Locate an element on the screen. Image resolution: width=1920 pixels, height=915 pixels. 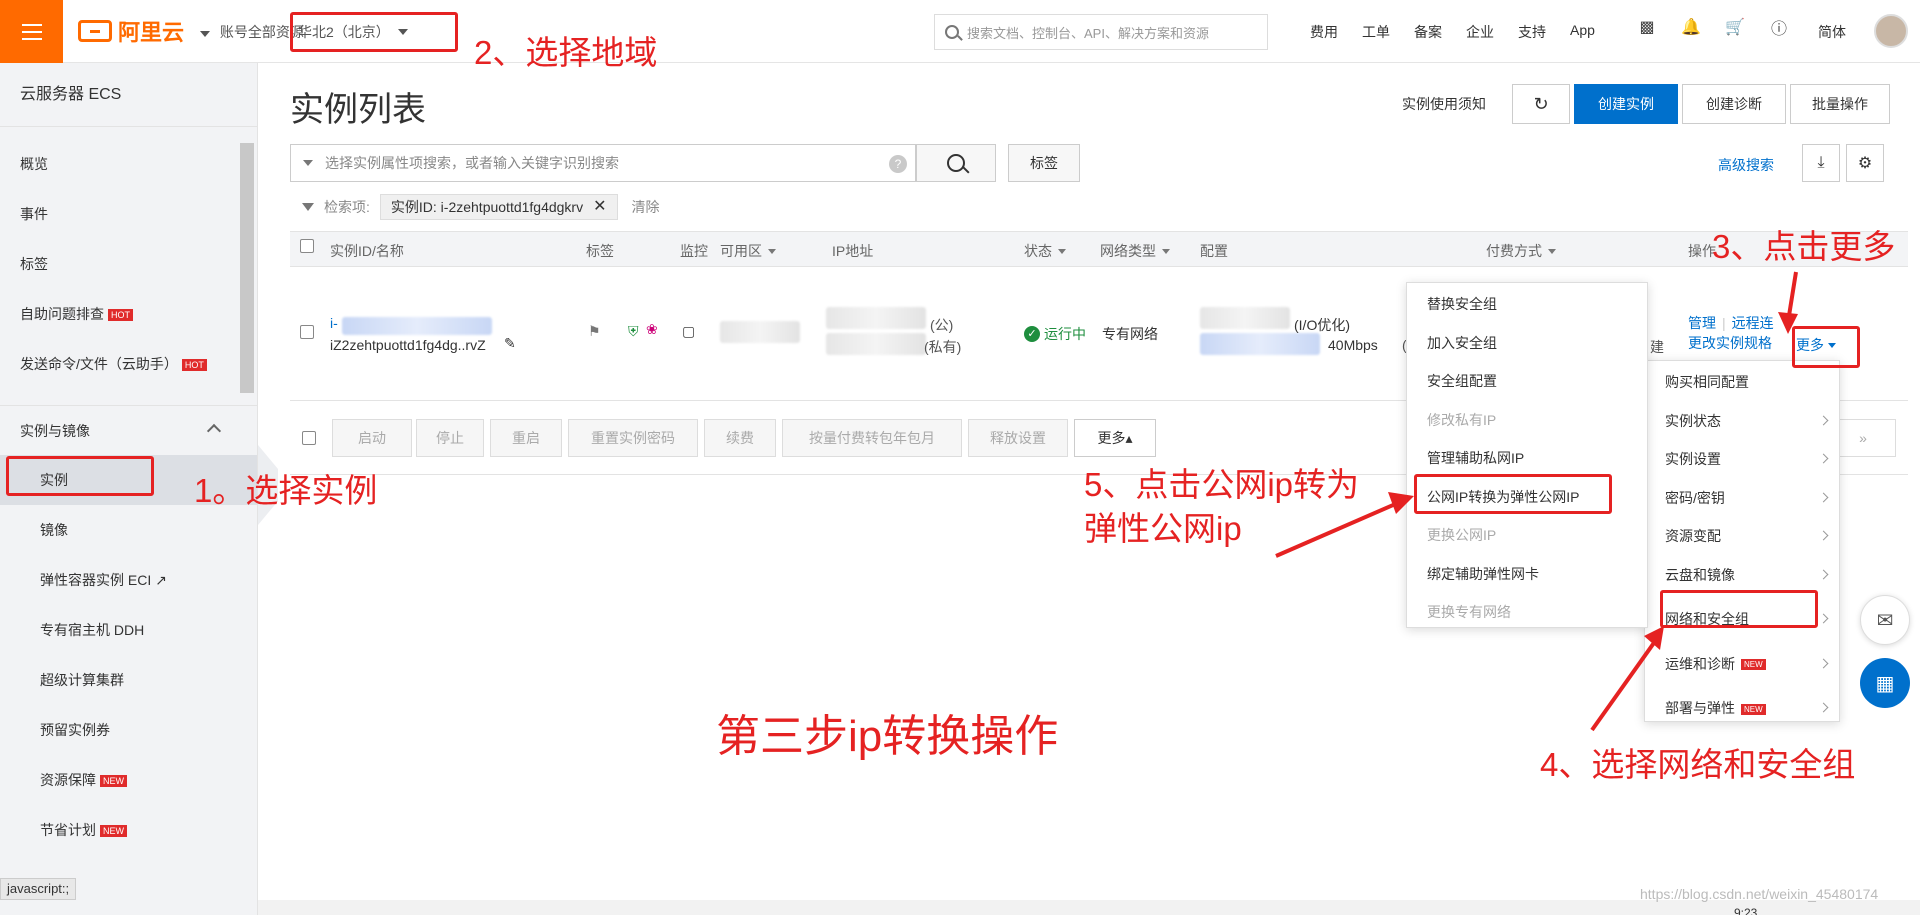
sidebar-item-images: 镜像 is located at coordinates (128, 530).